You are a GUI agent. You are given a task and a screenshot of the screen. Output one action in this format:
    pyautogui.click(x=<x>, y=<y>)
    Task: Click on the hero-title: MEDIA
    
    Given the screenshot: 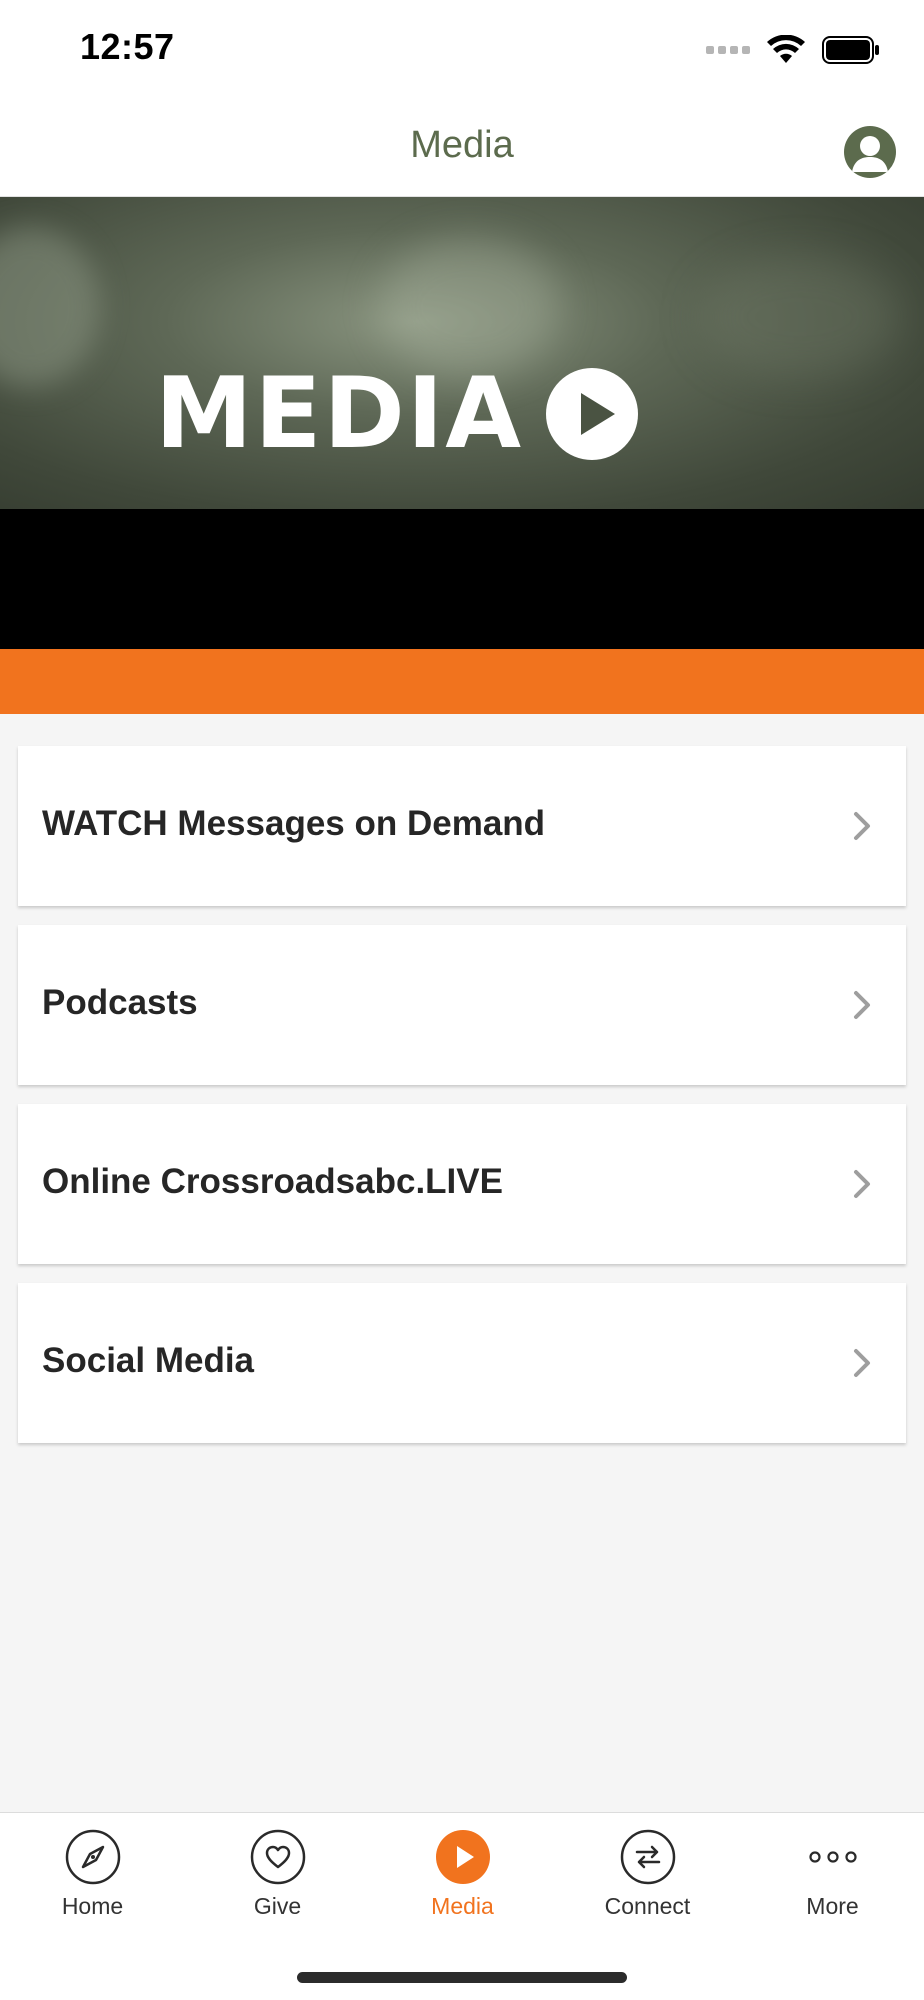 What is the action you would take?
    pyautogui.click(x=339, y=414)
    